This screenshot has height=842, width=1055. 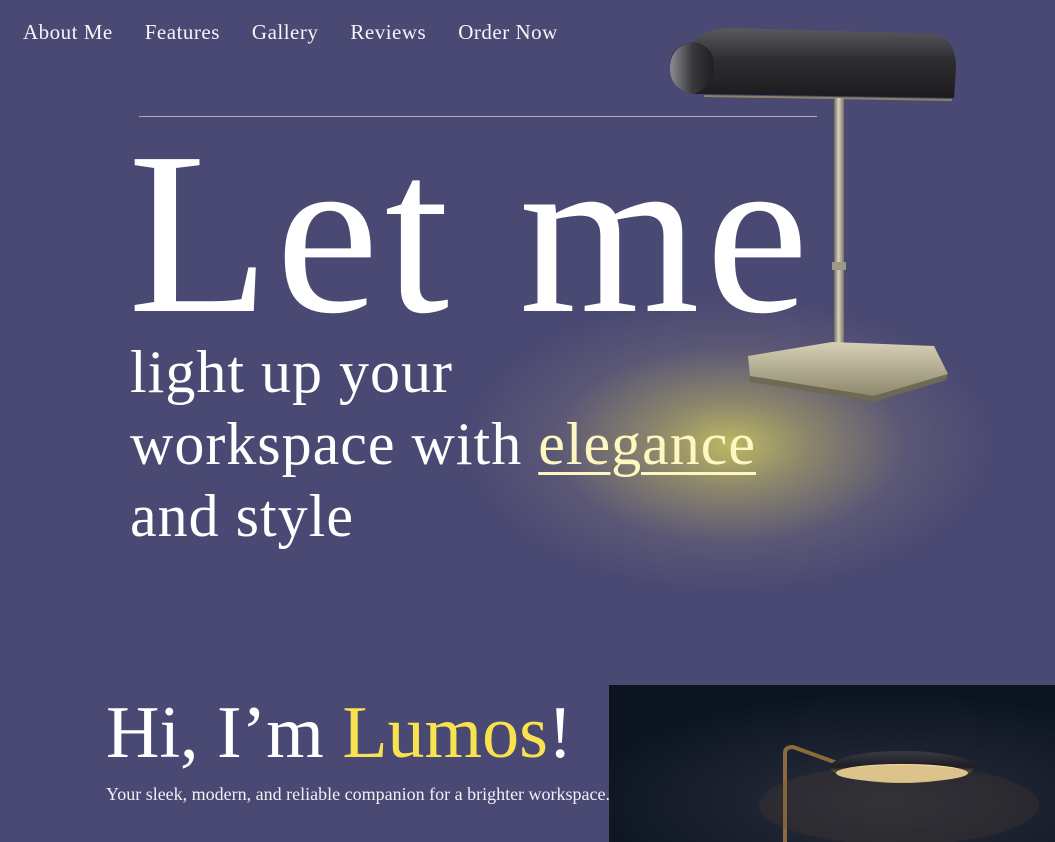 I want to click on intro-title-suffix: !, so click(x=560, y=733).